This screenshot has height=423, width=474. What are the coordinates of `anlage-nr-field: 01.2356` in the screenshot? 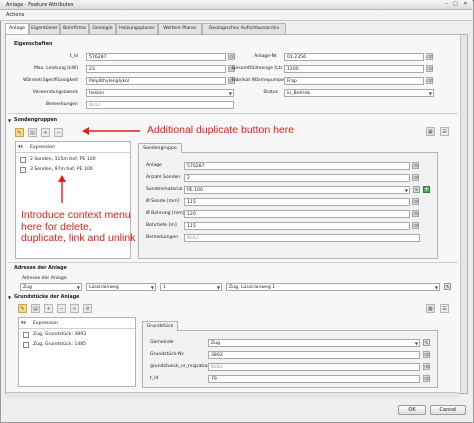 It's located at (354, 57).